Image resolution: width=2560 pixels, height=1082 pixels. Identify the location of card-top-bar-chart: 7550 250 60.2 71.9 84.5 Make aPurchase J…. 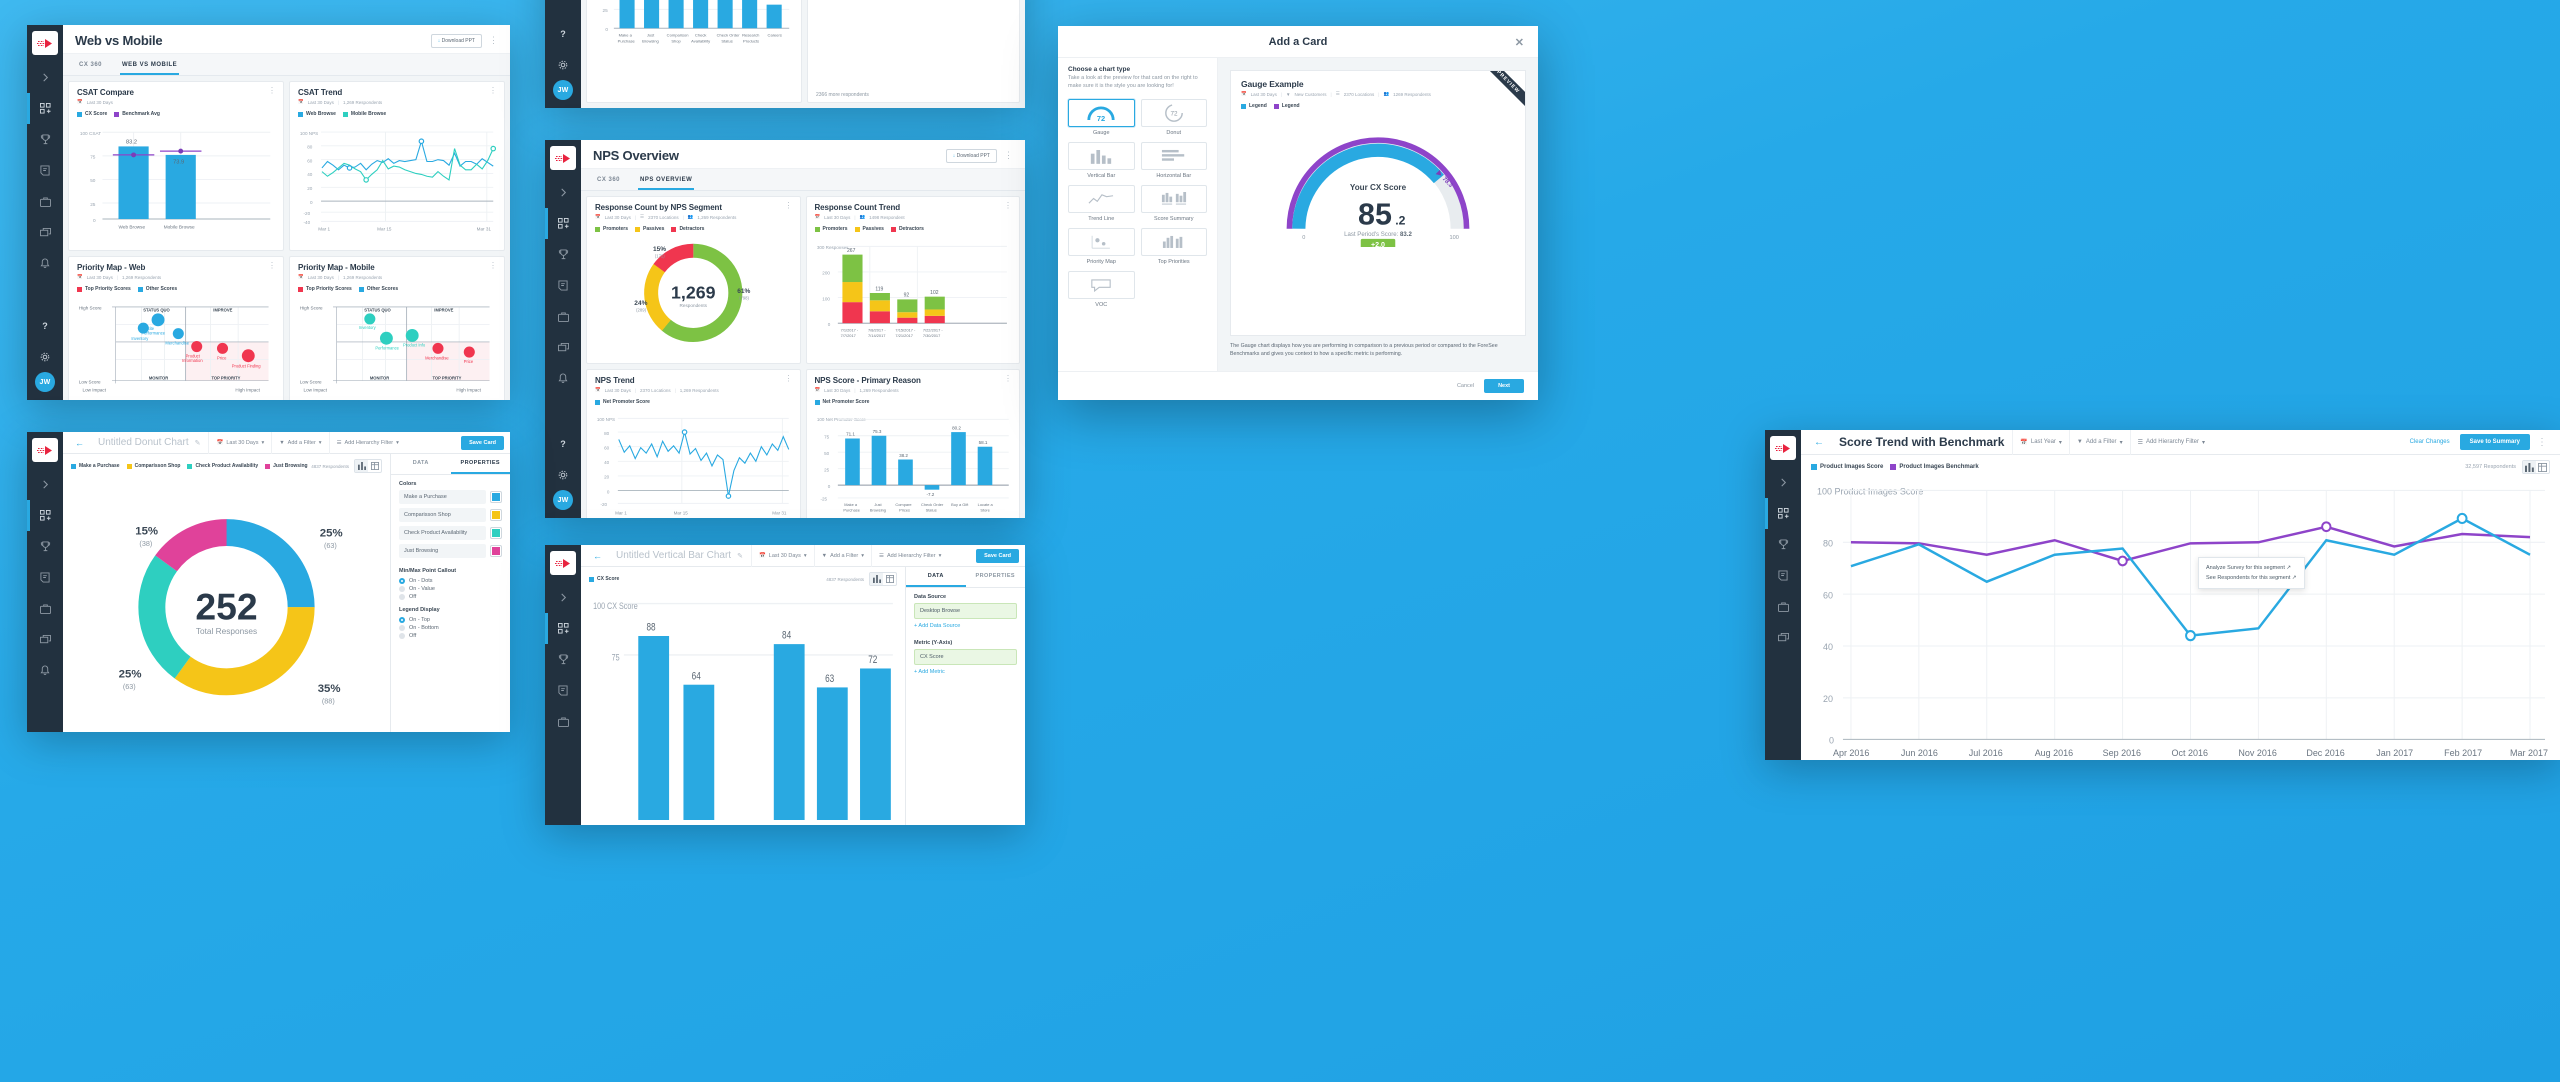
(694, 51).